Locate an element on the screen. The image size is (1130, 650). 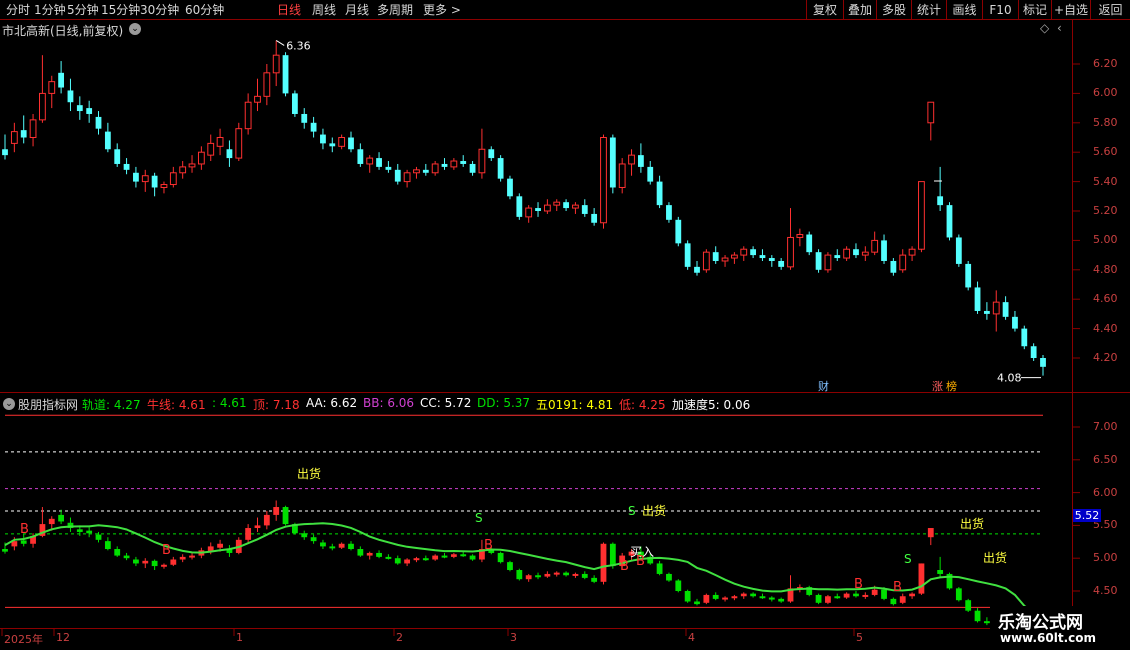
indicator-value-3: 顶: 7.18 is located at coordinates (276, 405).